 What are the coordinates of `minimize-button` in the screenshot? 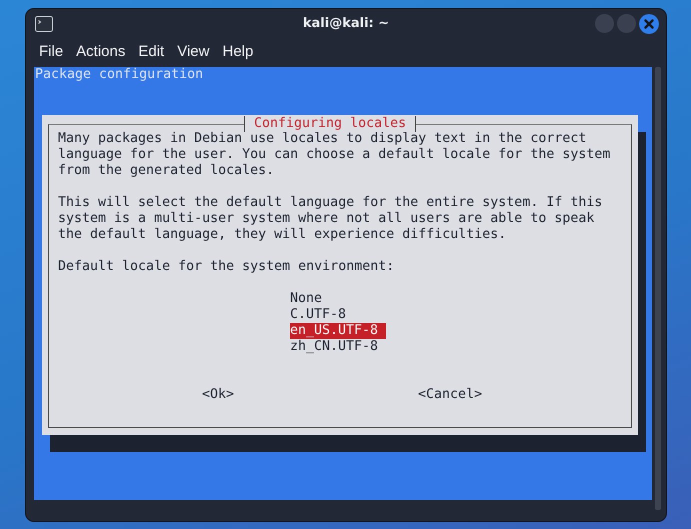 It's located at (604, 23).